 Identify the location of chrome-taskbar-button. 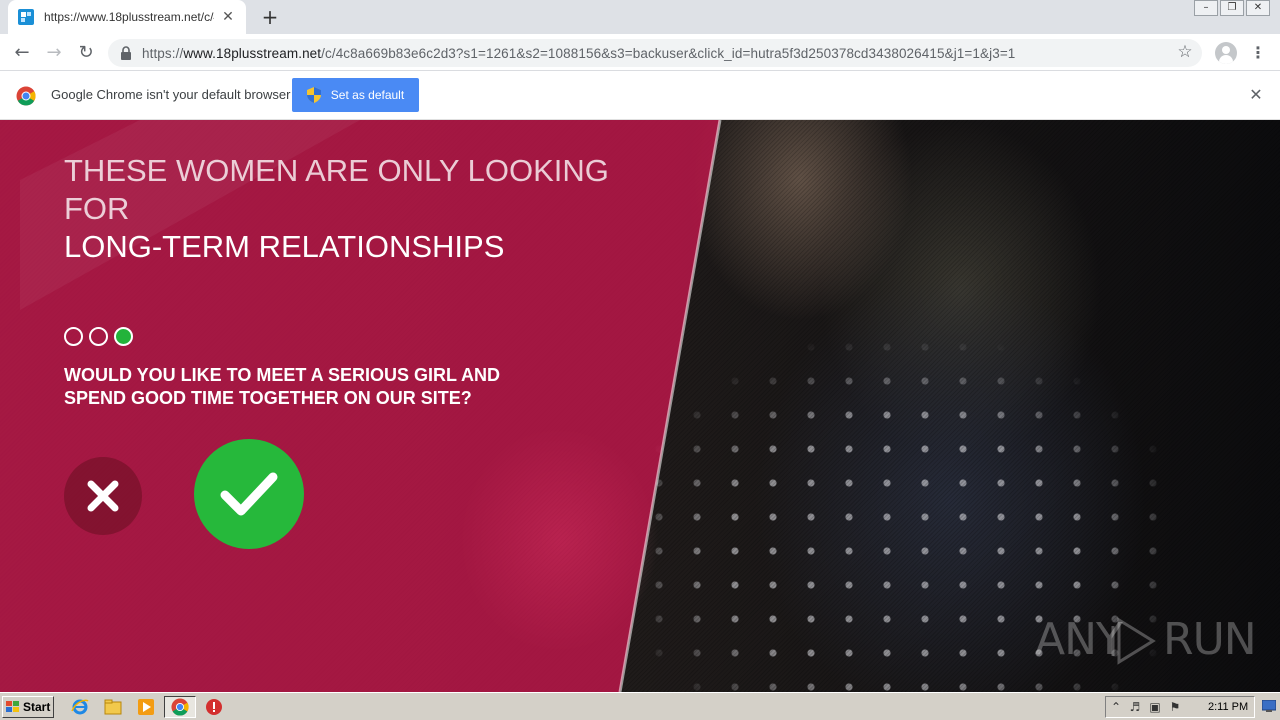
(180, 707).